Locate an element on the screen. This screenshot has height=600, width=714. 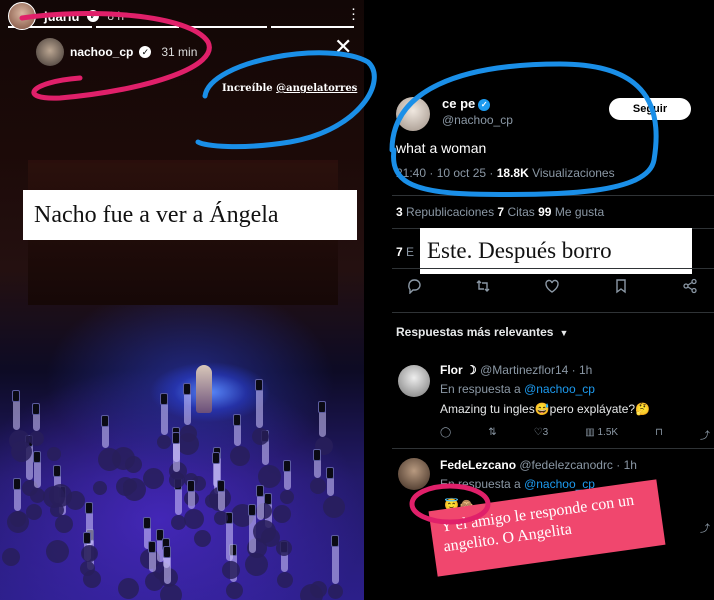
like-icon is located at coordinates (552, 288).